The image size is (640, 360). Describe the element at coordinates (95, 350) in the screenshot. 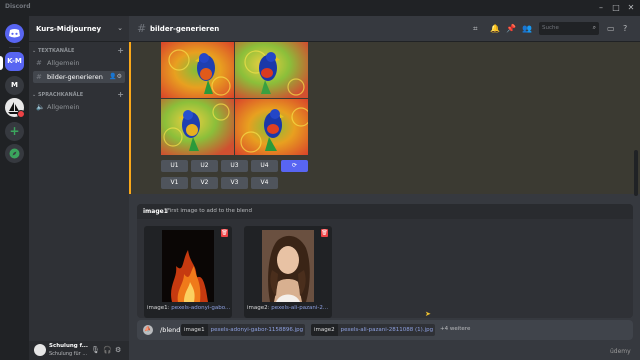

I see `microphone-icon: 🎙` at that location.